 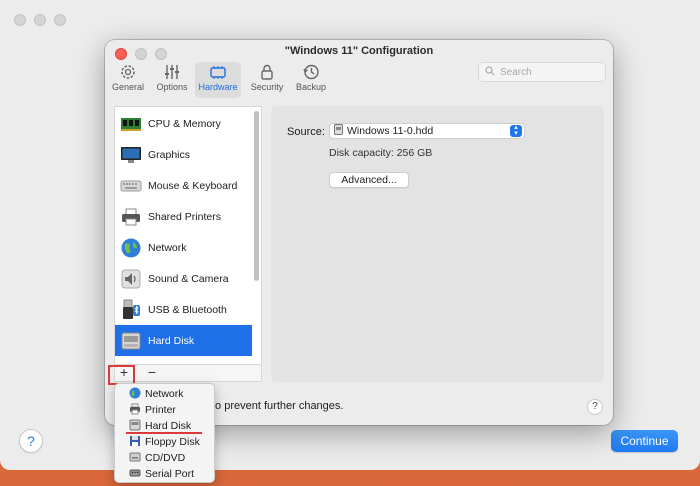 I want to click on search-input: Search, so click(x=542, y=72).